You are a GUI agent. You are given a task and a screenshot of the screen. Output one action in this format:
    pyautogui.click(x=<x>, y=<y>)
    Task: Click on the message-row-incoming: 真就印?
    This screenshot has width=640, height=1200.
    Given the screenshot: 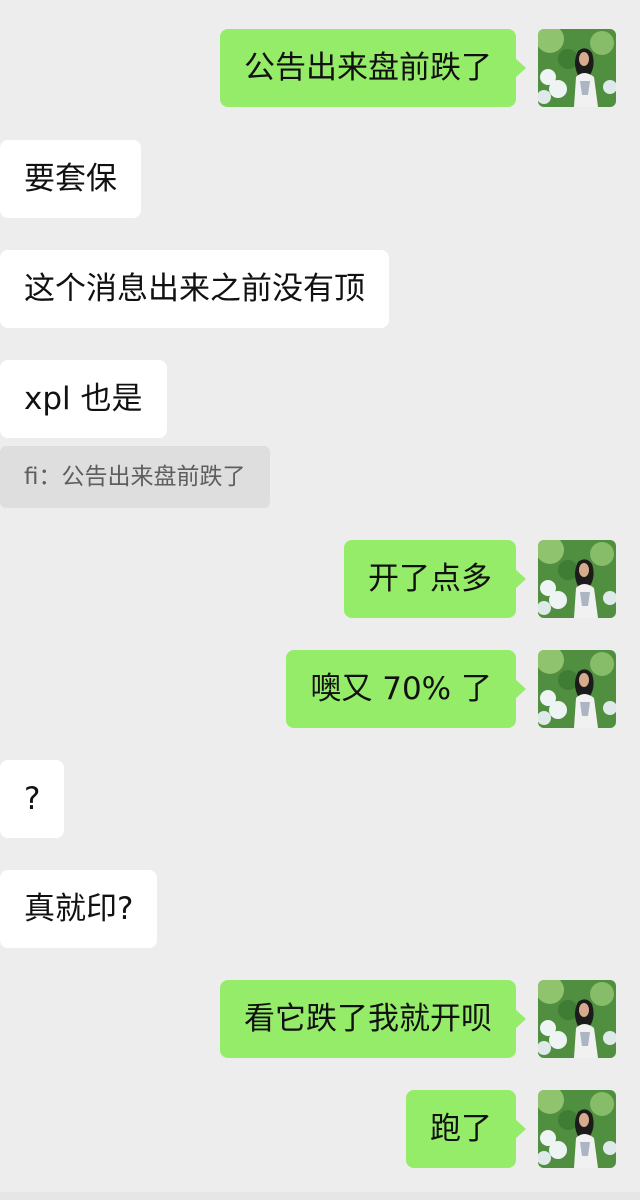 What is the action you would take?
    pyautogui.click(x=320, y=909)
    